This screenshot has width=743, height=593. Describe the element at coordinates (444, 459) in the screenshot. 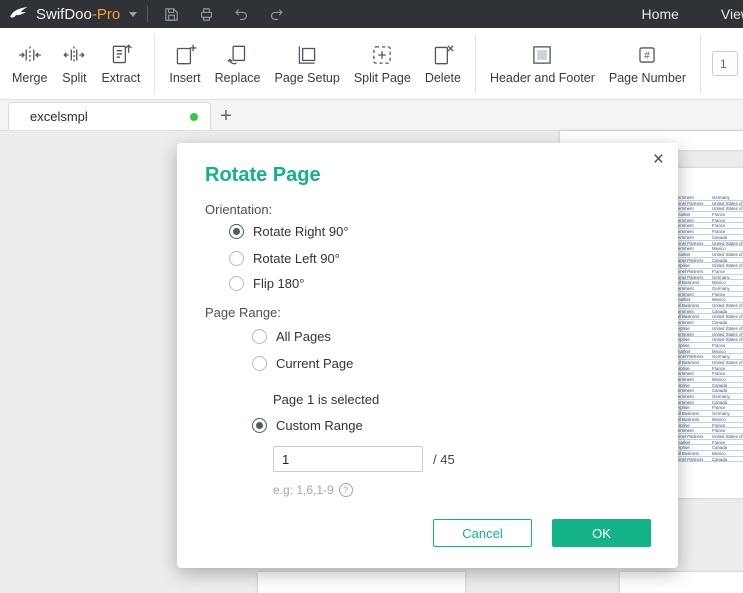

I see `total-pages: / 45` at that location.